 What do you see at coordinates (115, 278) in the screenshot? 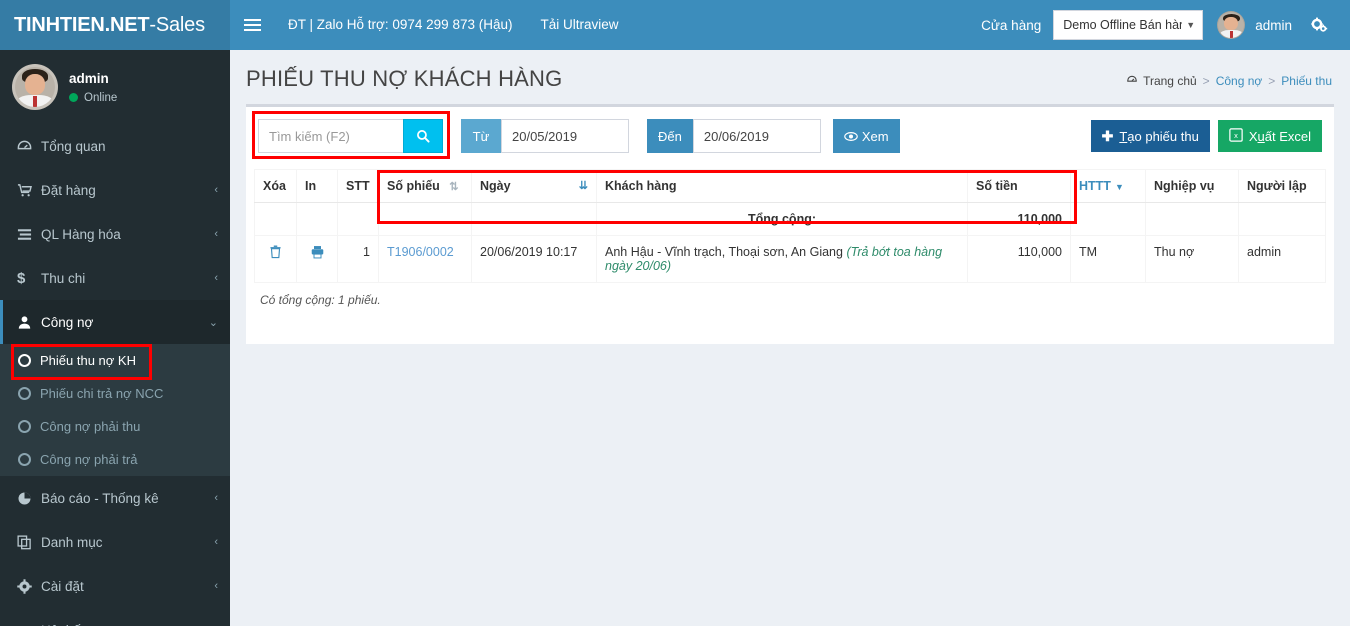
I see `sidebar-item-thu-chi: $ Thu chi ‹` at bounding box center [115, 278].